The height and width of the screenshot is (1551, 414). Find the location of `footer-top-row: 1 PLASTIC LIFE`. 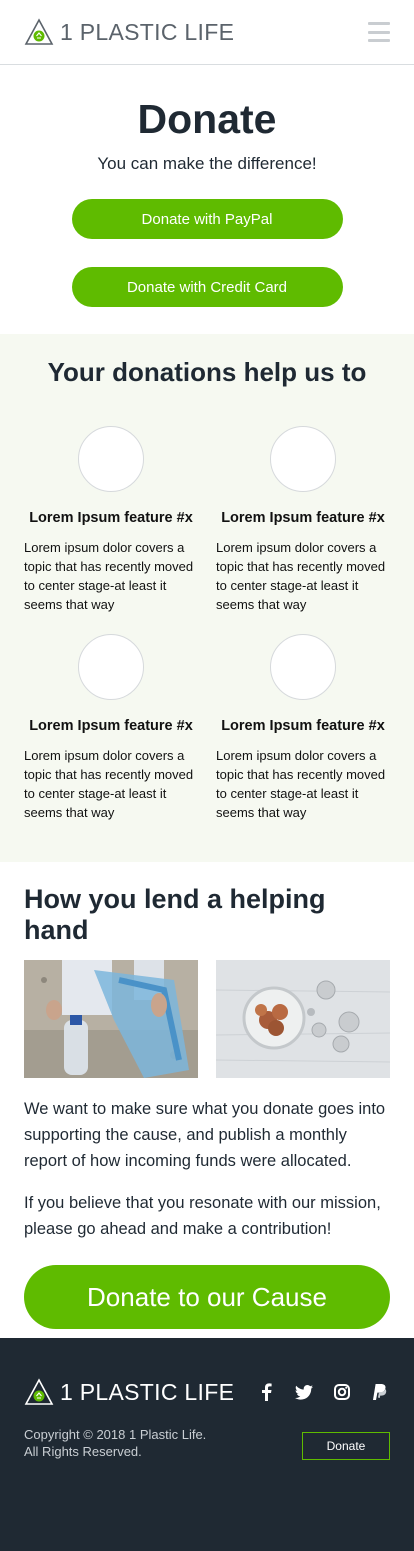

footer-top-row: 1 PLASTIC LIFE is located at coordinates (207, 1392).